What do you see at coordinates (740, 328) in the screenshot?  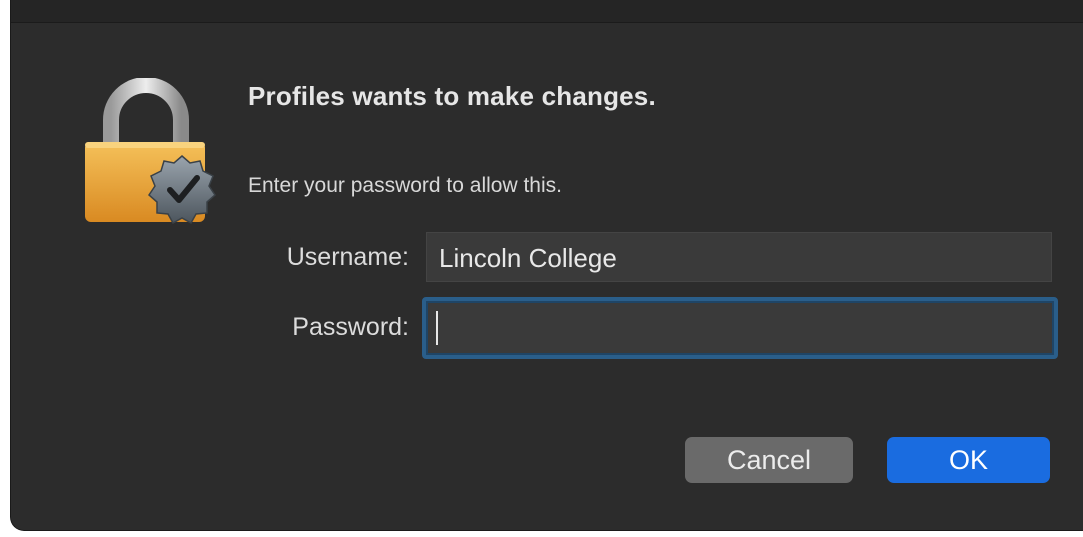 I see `password-field` at bounding box center [740, 328].